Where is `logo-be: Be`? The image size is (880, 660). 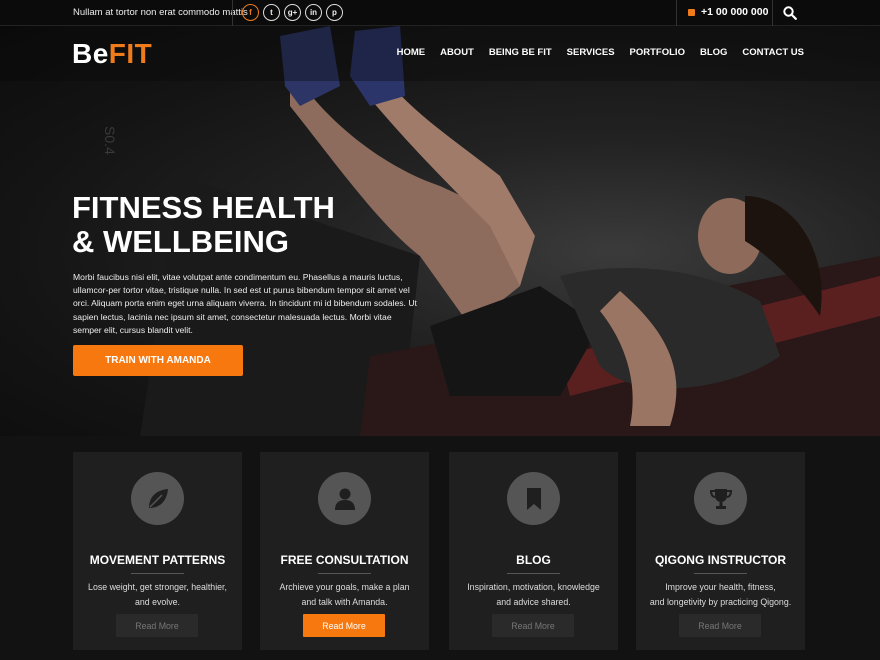
logo-be: Be is located at coordinates (90, 53).